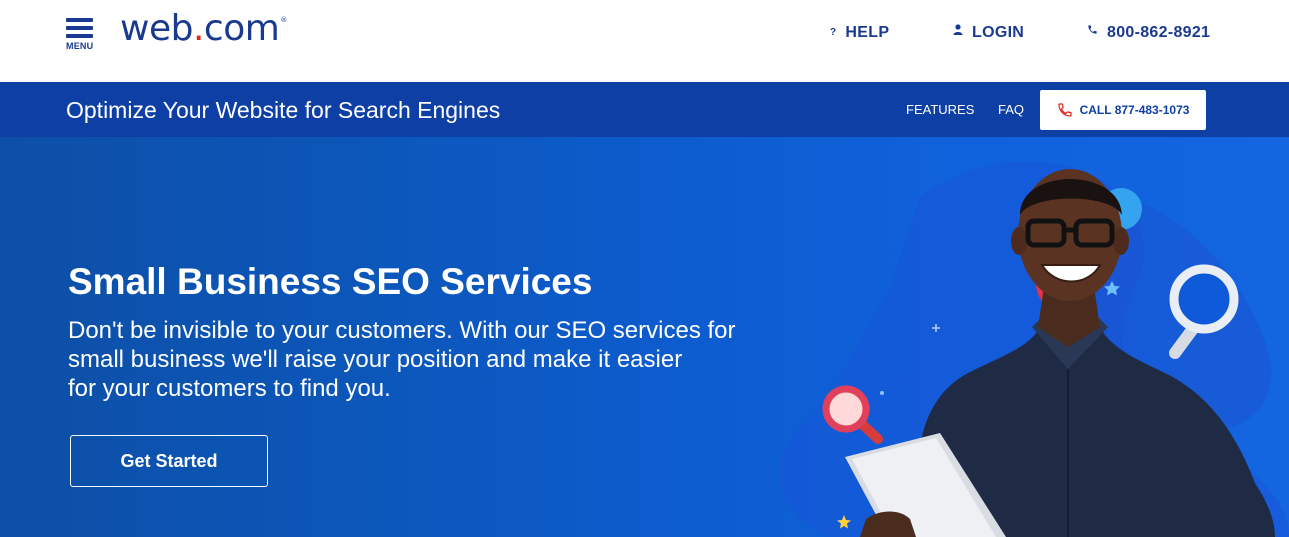  I want to click on logo-text: web, so click(156, 28).